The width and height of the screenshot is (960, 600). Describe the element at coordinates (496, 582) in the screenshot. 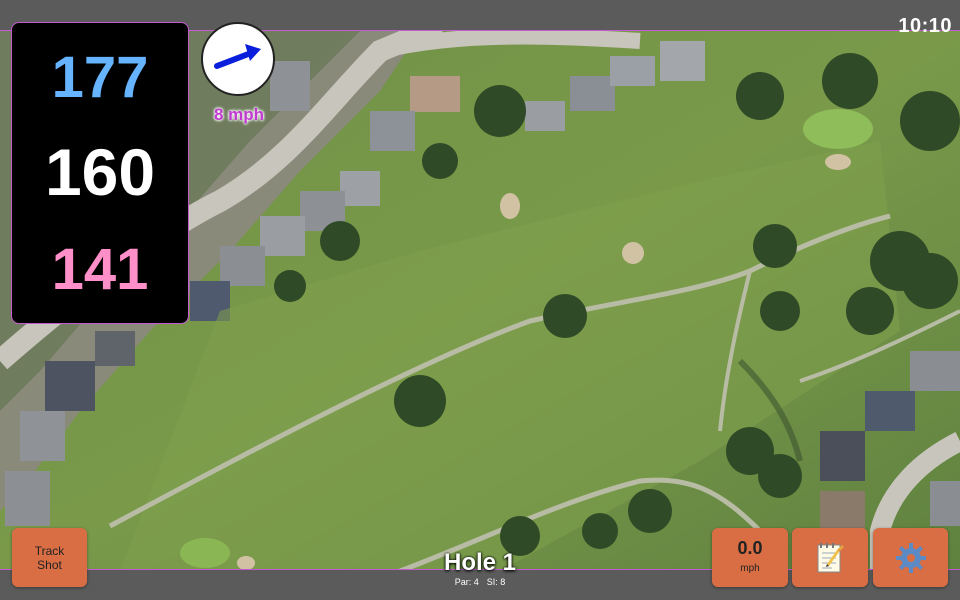

I see `hole-si: SI: 8` at that location.